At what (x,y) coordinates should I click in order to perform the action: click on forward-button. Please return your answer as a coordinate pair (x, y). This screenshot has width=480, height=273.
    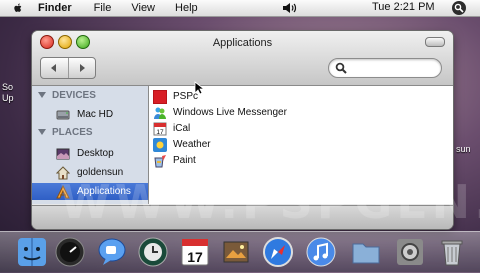
    Looking at the image, I should click on (81, 68).